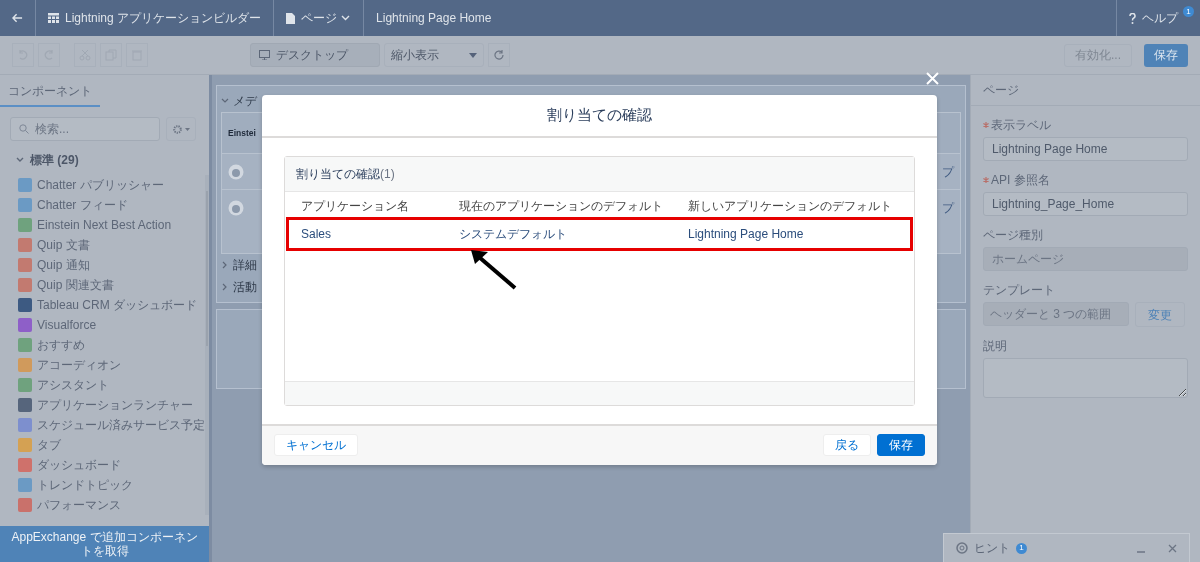  I want to click on column-header: アプリケーション名, so click(355, 206).